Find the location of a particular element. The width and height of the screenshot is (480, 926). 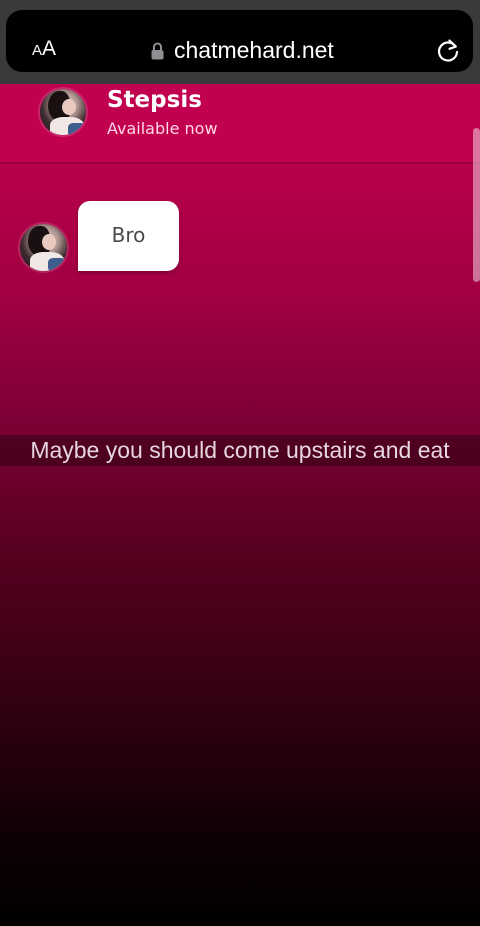

caption-bar: Maybe you should come upstairs and eat is located at coordinates (240, 450).